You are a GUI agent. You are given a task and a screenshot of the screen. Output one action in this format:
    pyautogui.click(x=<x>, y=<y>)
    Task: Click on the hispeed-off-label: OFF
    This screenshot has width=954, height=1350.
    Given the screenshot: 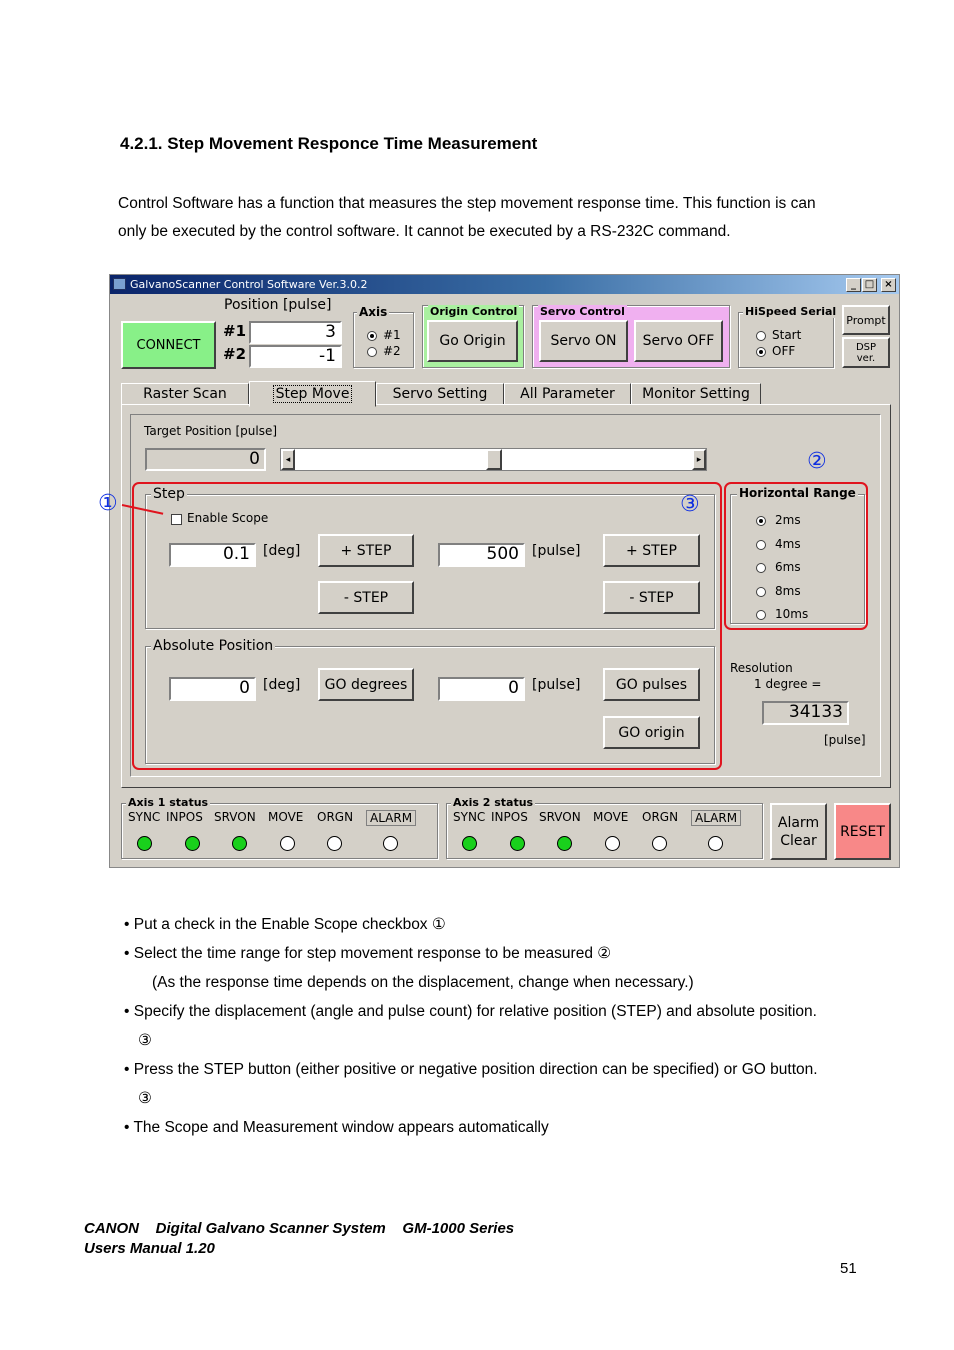 What is the action you would take?
    pyautogui.click(x=784, y=351)
    